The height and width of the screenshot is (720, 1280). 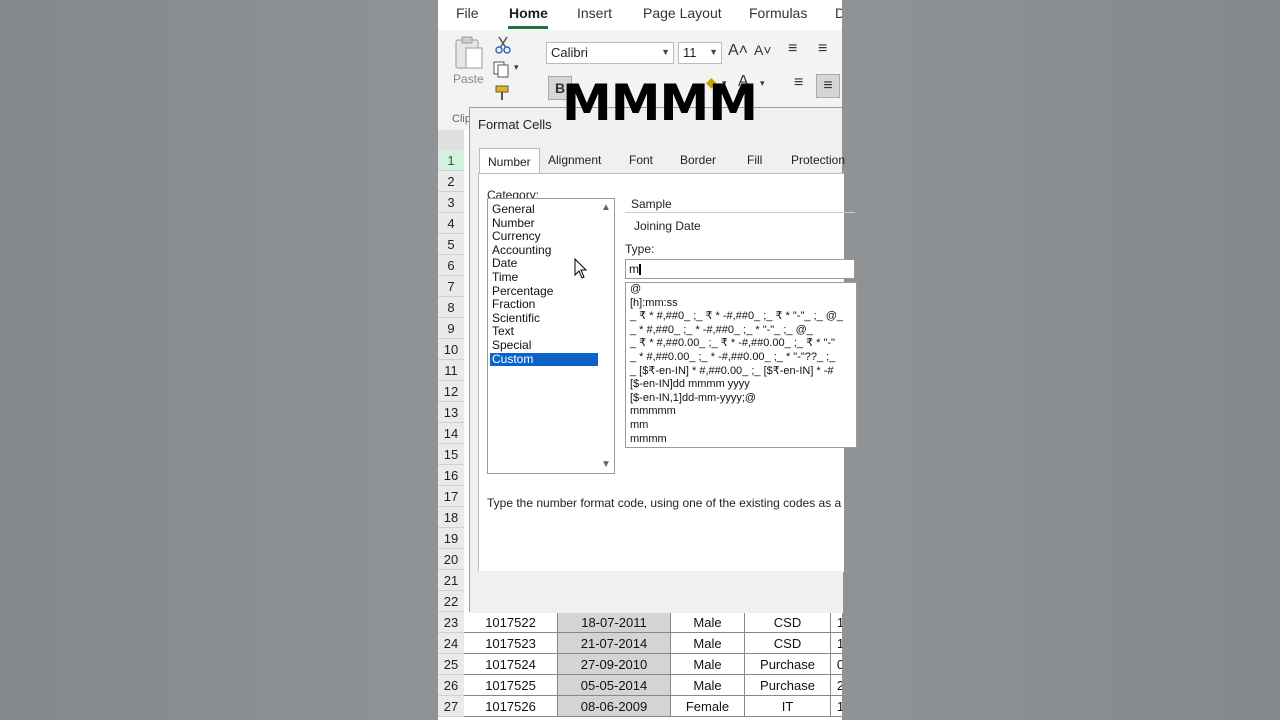 What do you see at coordinates (606, 336) in the screenshot?
I see `category-scrollbar: ▲ ▼` at bounding box center [606, 336].